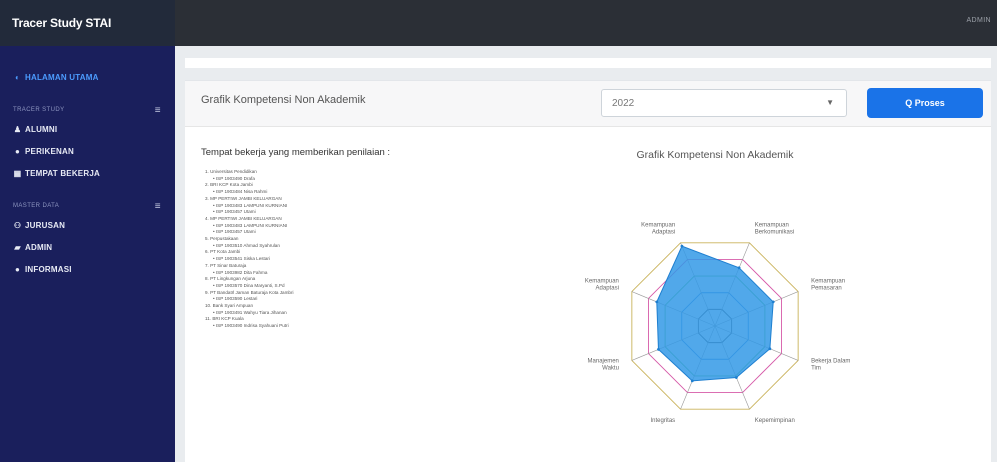 This screenshot has height=462, width=997. I want to click on list-item: 7. PT Sinar Baturaja, so click(226, 265).